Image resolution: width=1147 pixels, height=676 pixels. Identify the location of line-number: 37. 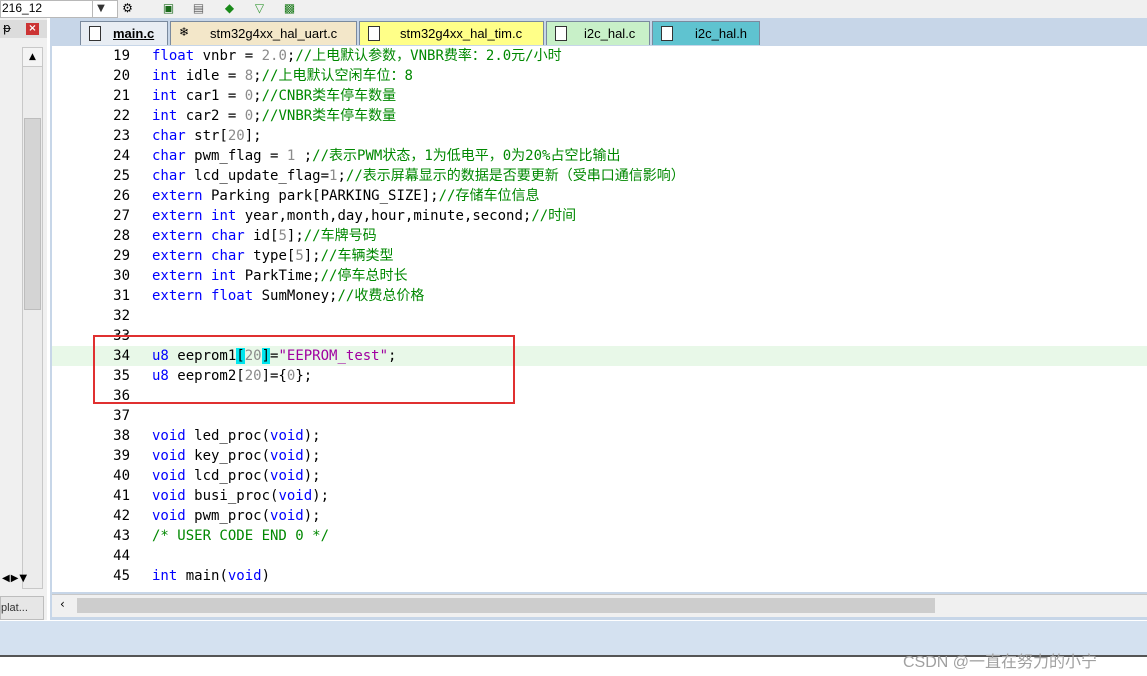
(121, 416).